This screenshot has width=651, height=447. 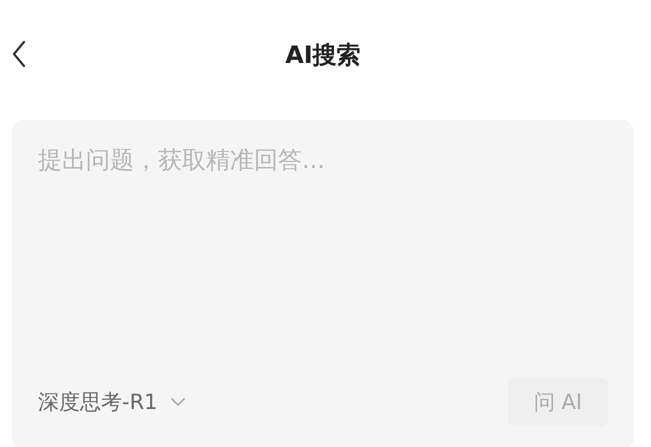 I want to click on back-button, so click(x=19, y=54).